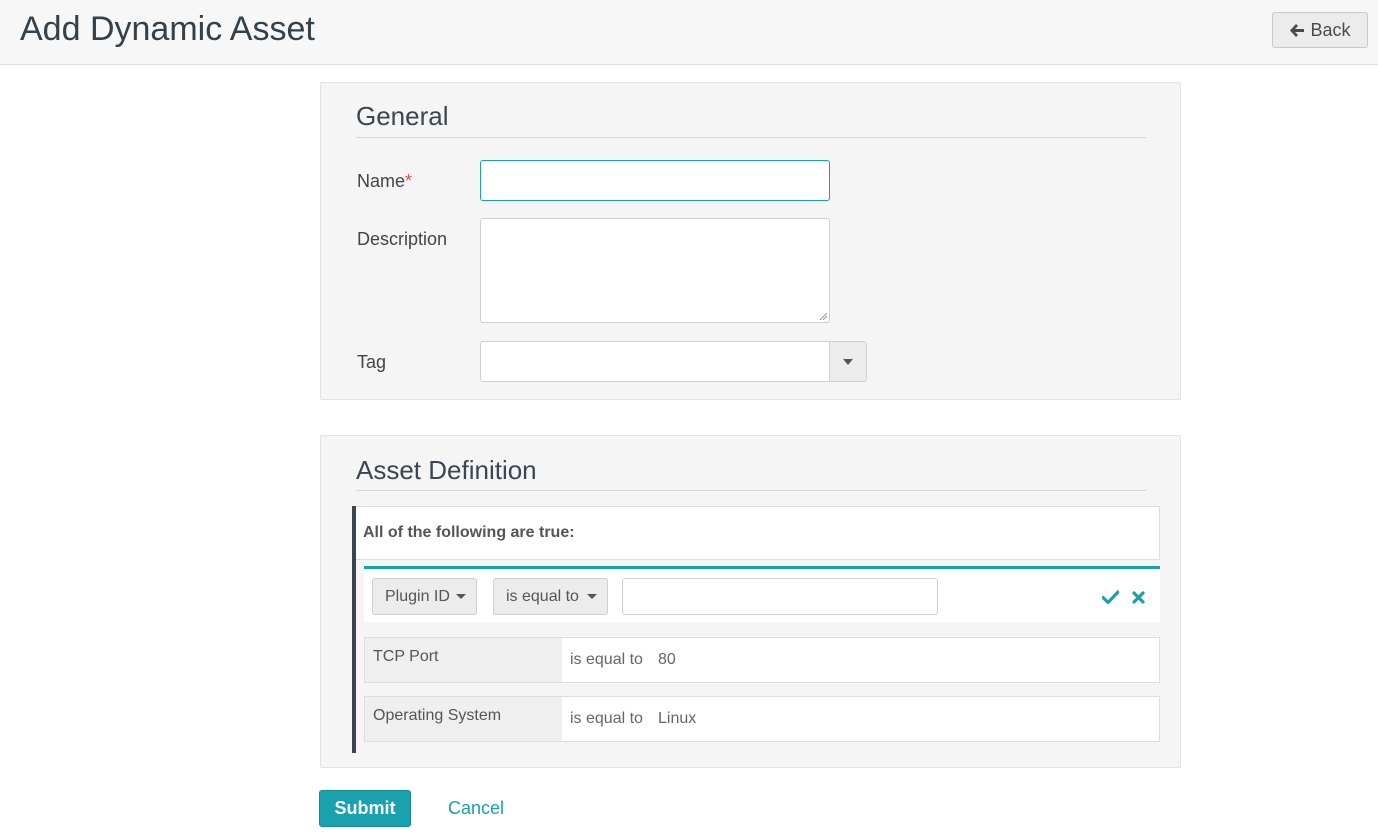 The width and height of the screenshot is (1378, 840). I want to click on name-input, so click(655, 180).